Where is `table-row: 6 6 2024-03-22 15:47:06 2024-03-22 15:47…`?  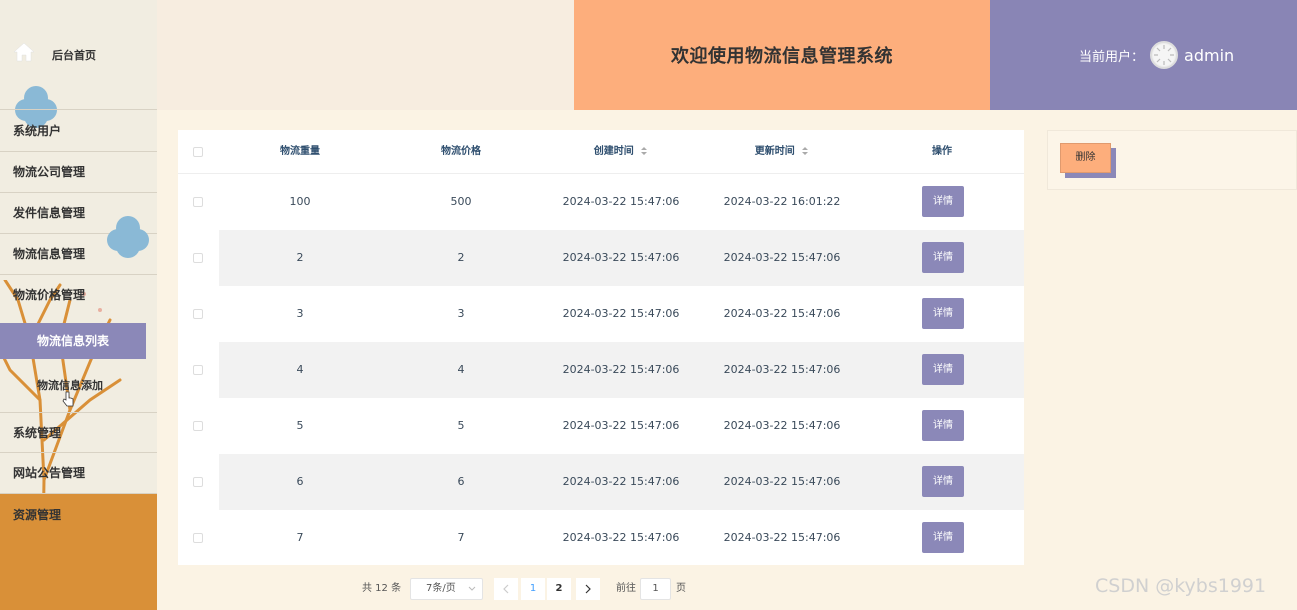 table-row: 6 6 2024-03-22 15:47:06 2024-03-22 15:47… is located at coordinates (601, 482).